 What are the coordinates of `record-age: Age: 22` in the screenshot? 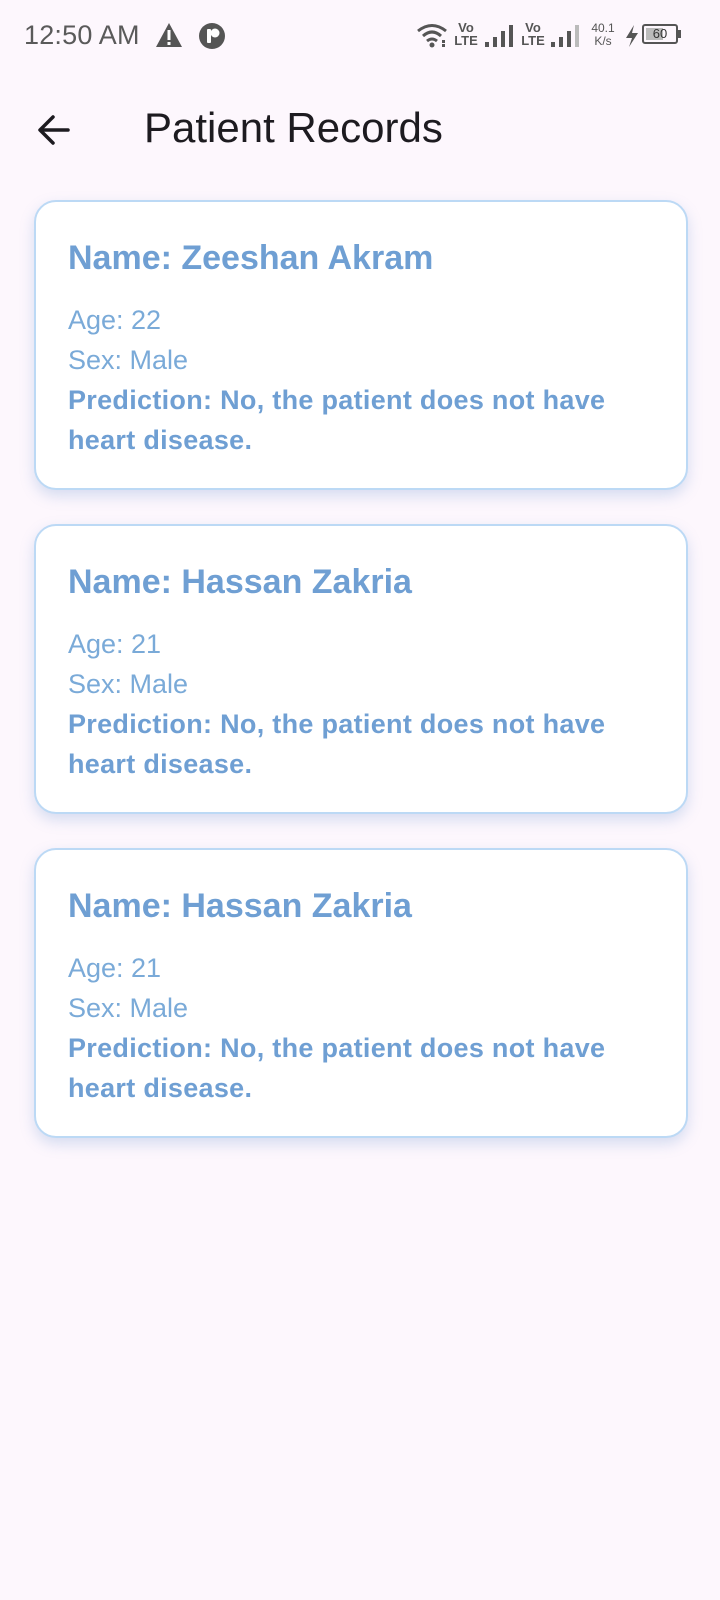 It's located at (115, 320).